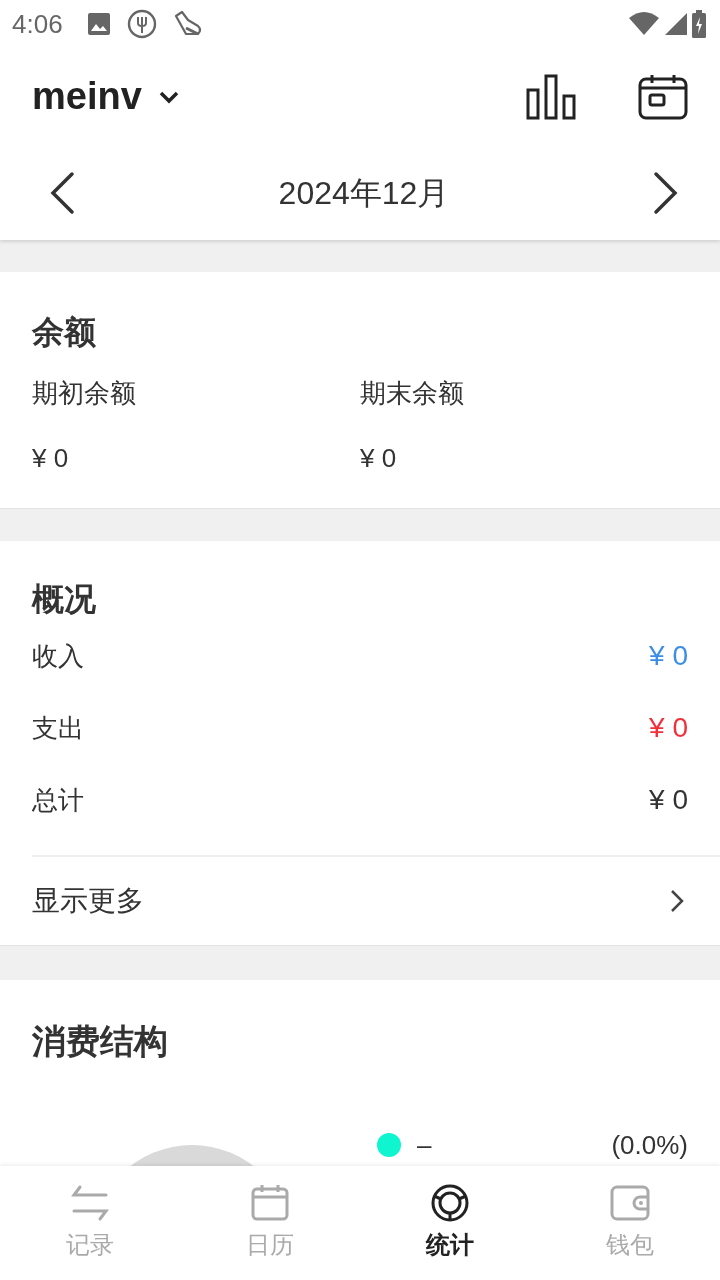  Describe the element at coordinates (37, 24) in the screenshot. I see `status-time: 4:06` at that location.